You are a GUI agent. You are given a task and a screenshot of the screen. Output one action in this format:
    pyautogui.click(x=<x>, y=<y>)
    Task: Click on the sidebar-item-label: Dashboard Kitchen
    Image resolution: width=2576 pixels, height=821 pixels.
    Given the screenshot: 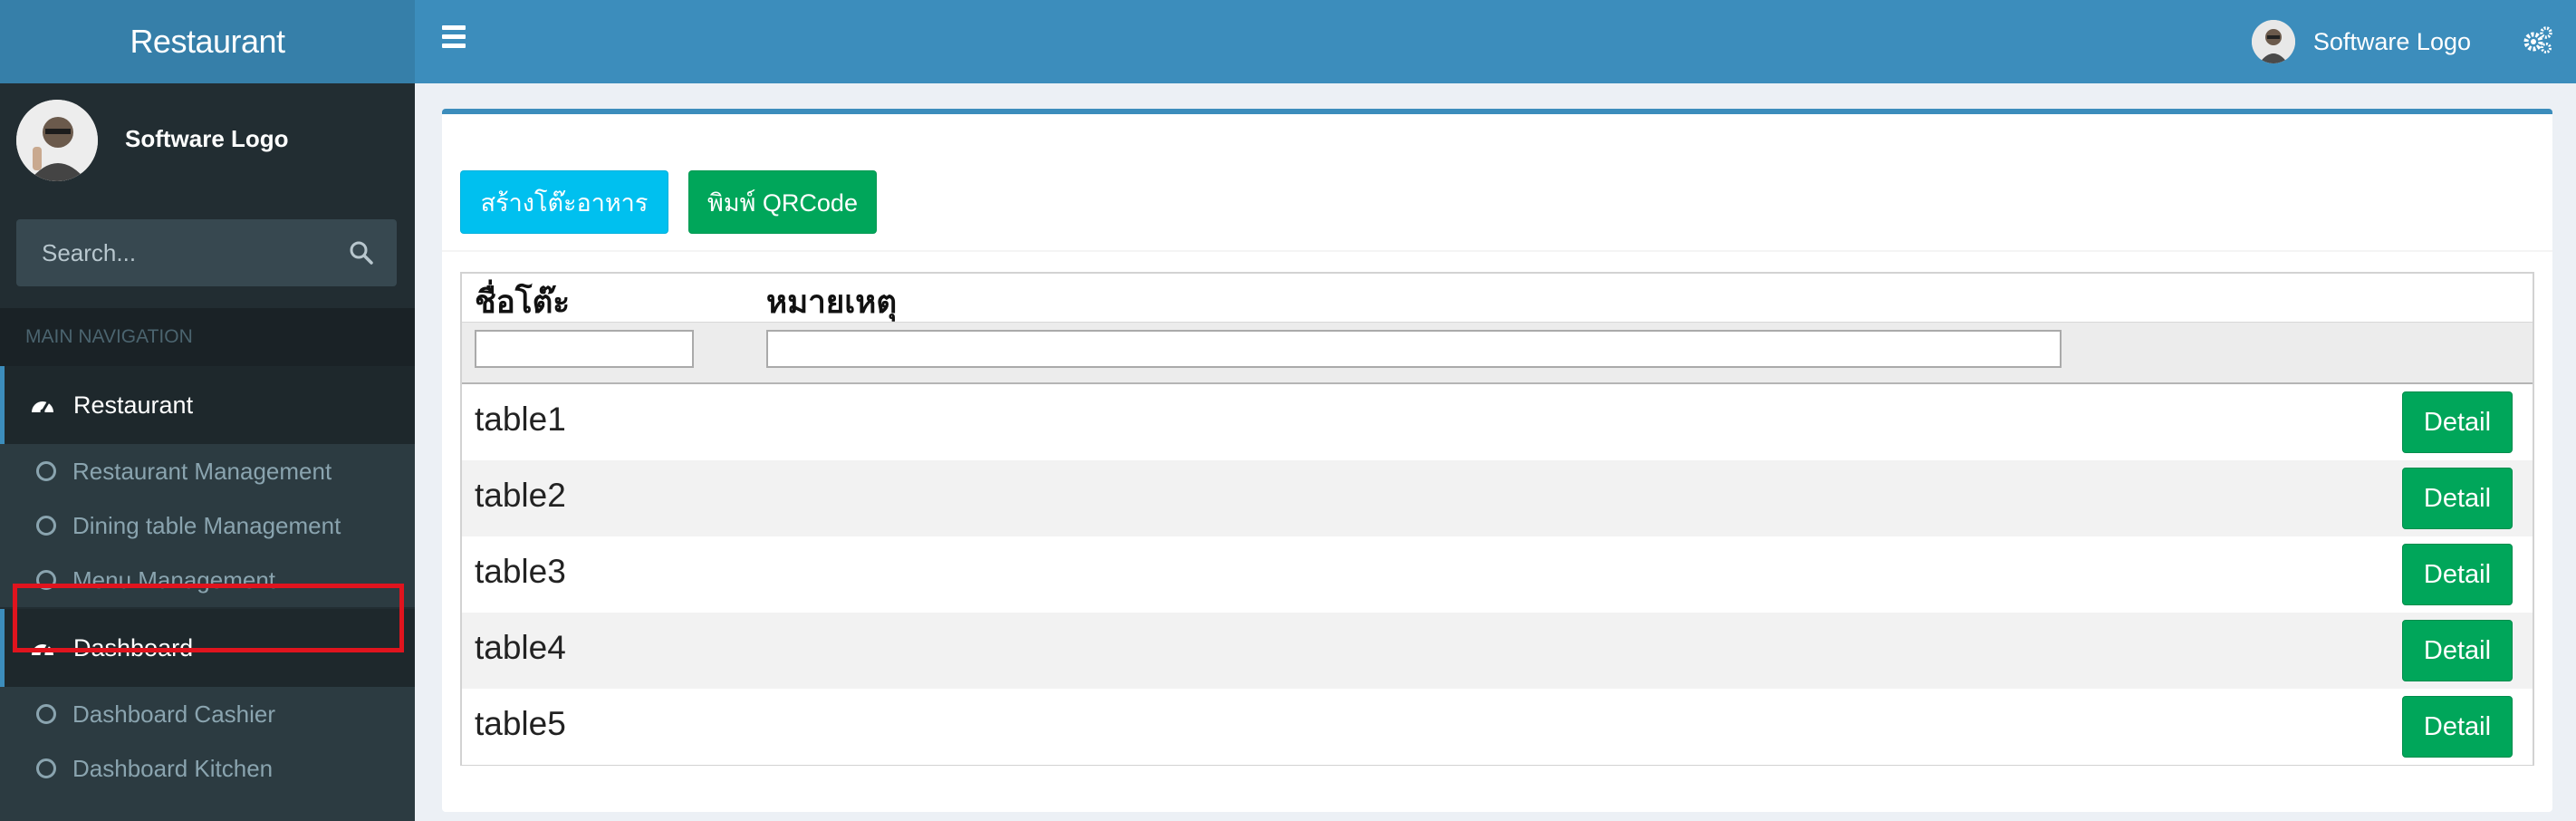 What is the action you would take?
    pyautogui.click(x=173, y=768)
    